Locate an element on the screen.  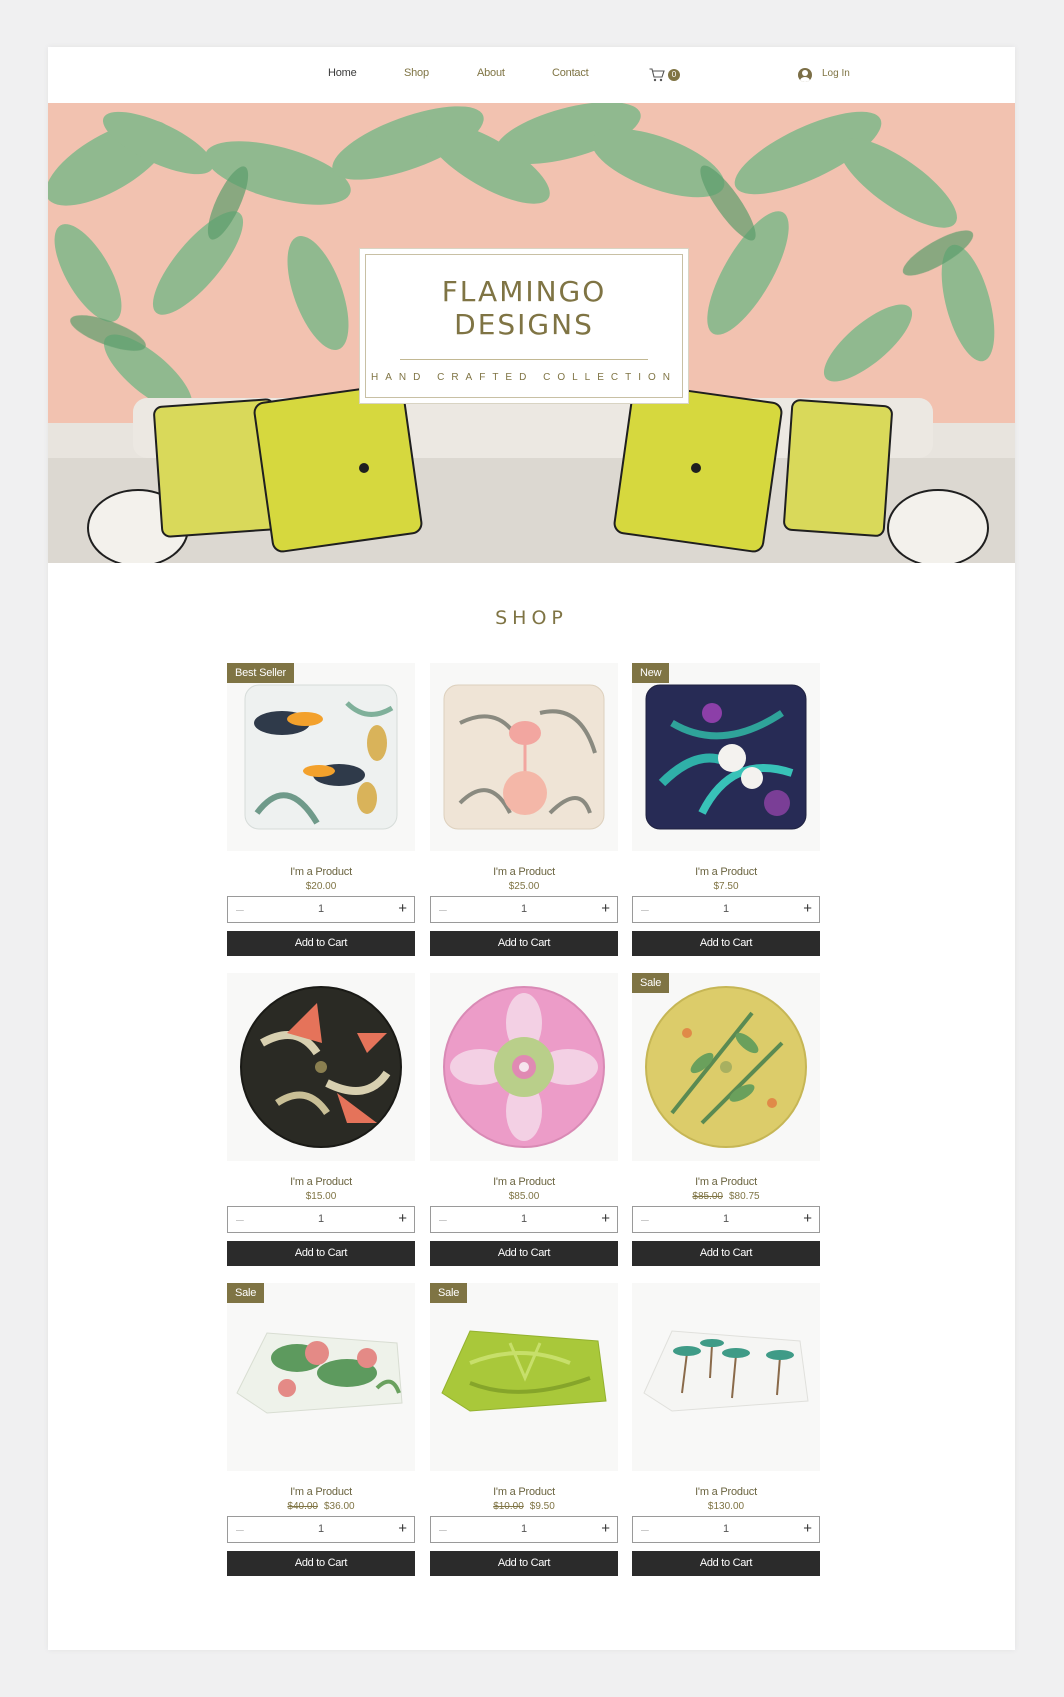
product-price: $85.00 is located at coordinates (524, 1196).